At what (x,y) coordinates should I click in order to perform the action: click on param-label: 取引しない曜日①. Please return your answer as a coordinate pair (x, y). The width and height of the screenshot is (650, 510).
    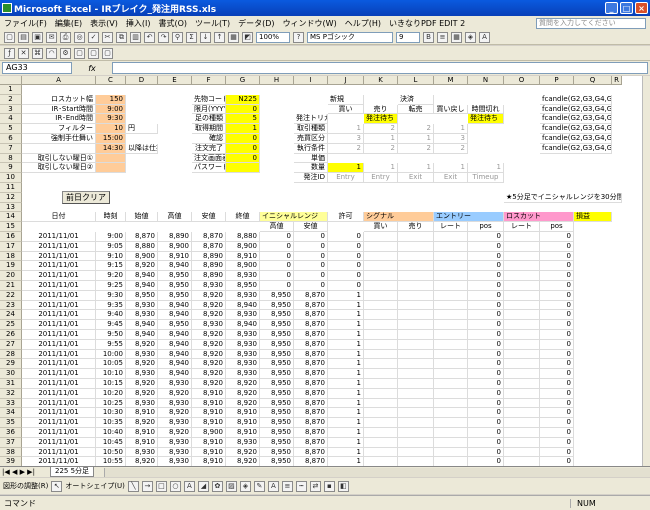
    Looking at the image, I should click on (59, 158).